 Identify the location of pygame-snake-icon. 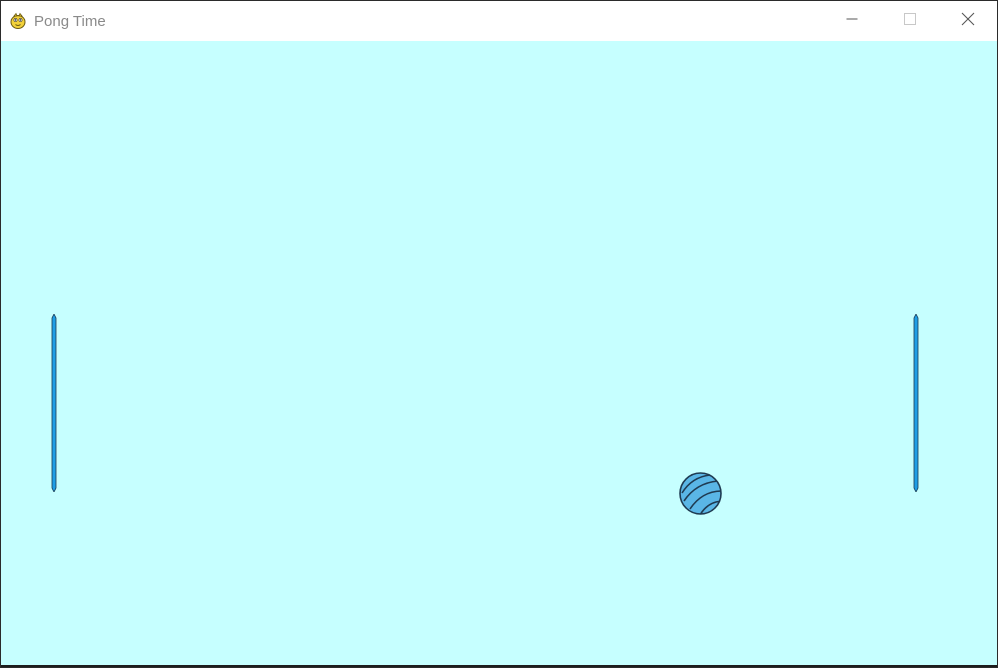
(18, 21).